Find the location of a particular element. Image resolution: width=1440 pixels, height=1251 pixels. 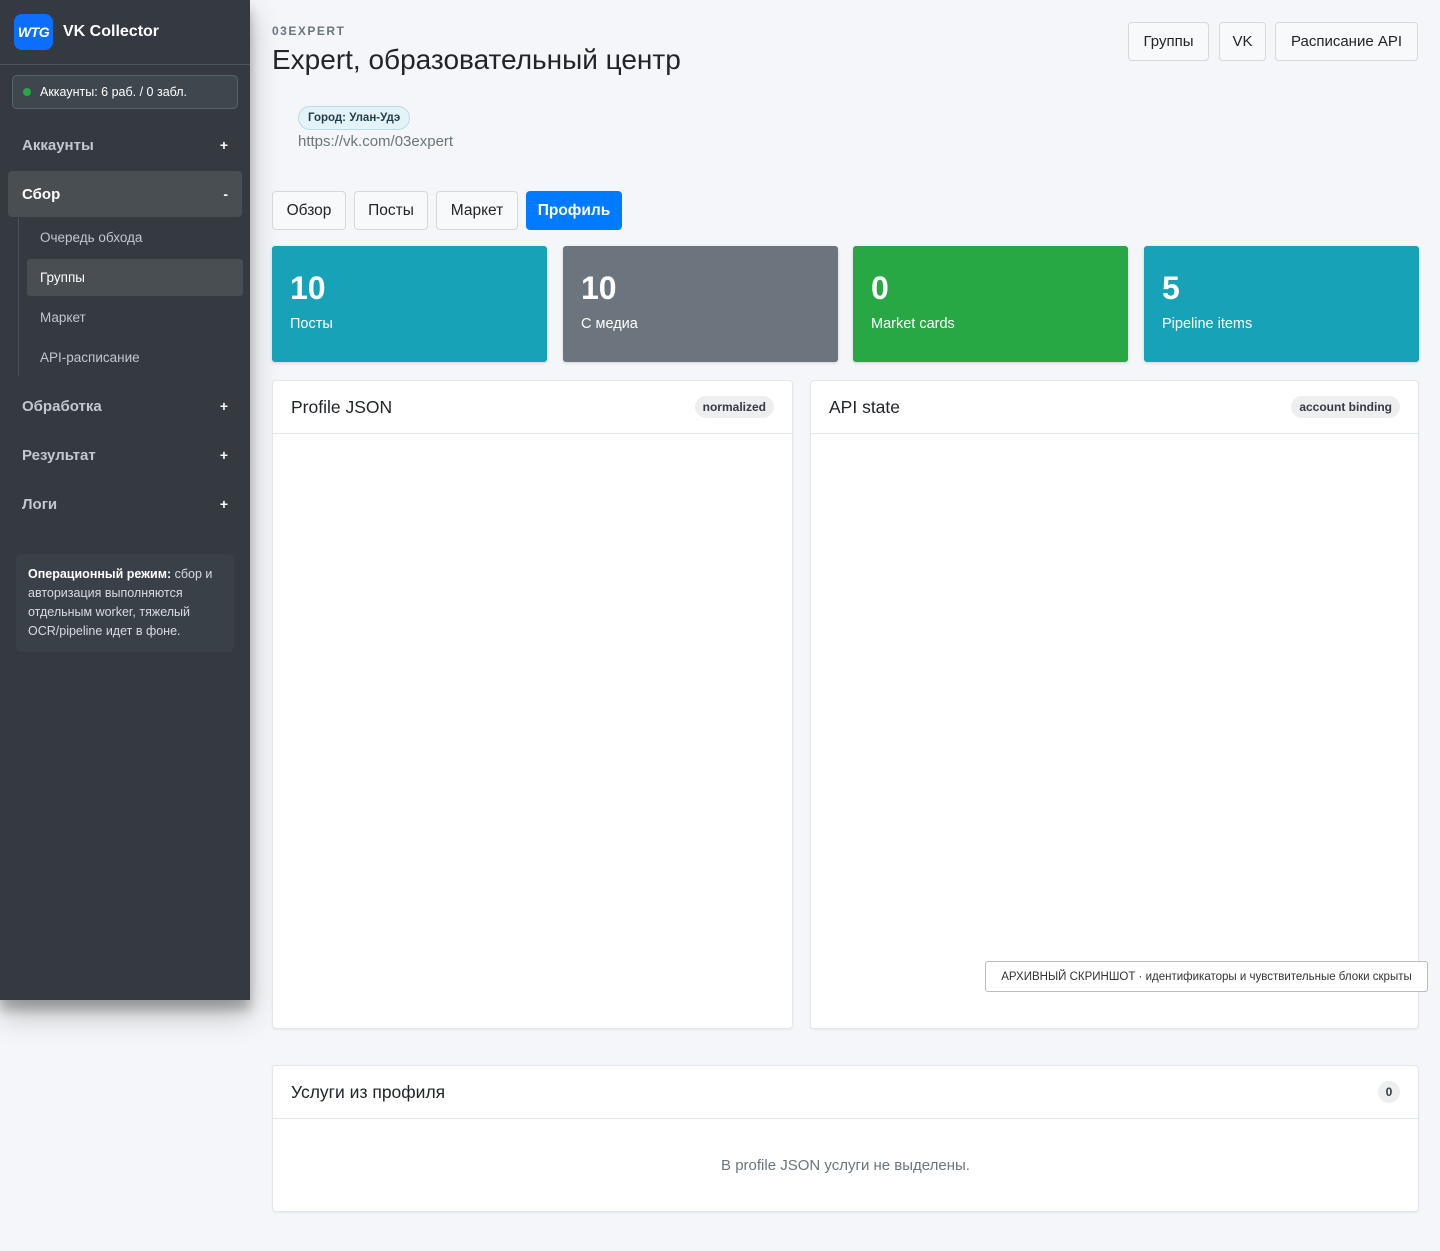

panel-header: Услуги из профиля 0 is located at coordinates (845, 1092).